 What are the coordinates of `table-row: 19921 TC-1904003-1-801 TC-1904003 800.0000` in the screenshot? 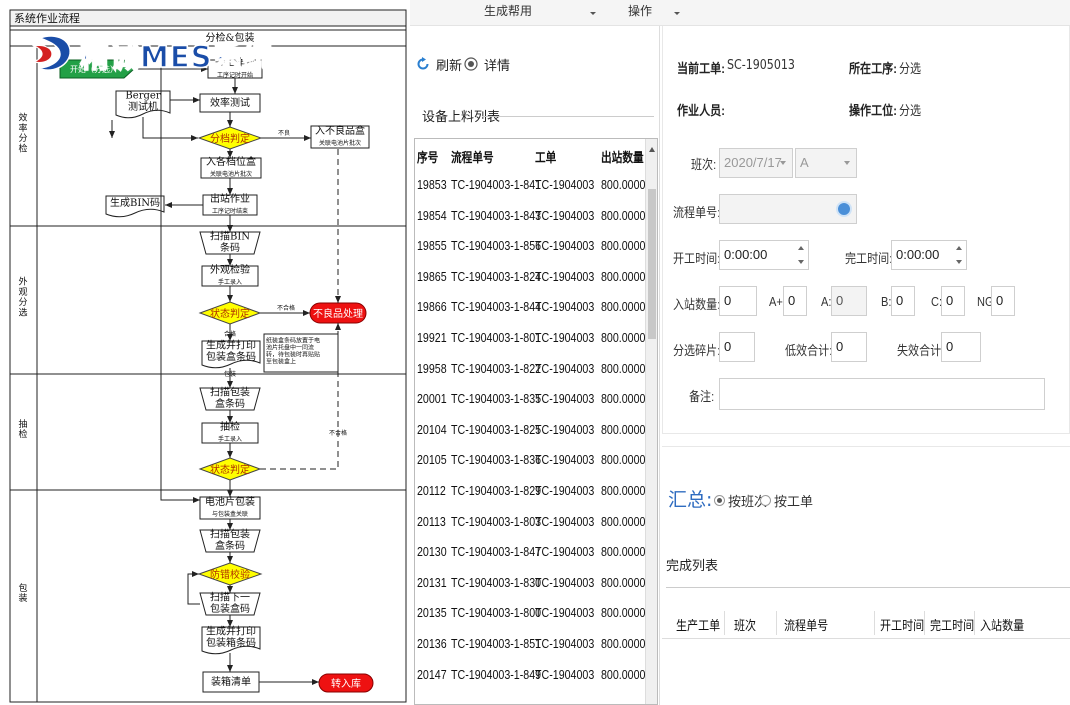 It's located at (531, 337).